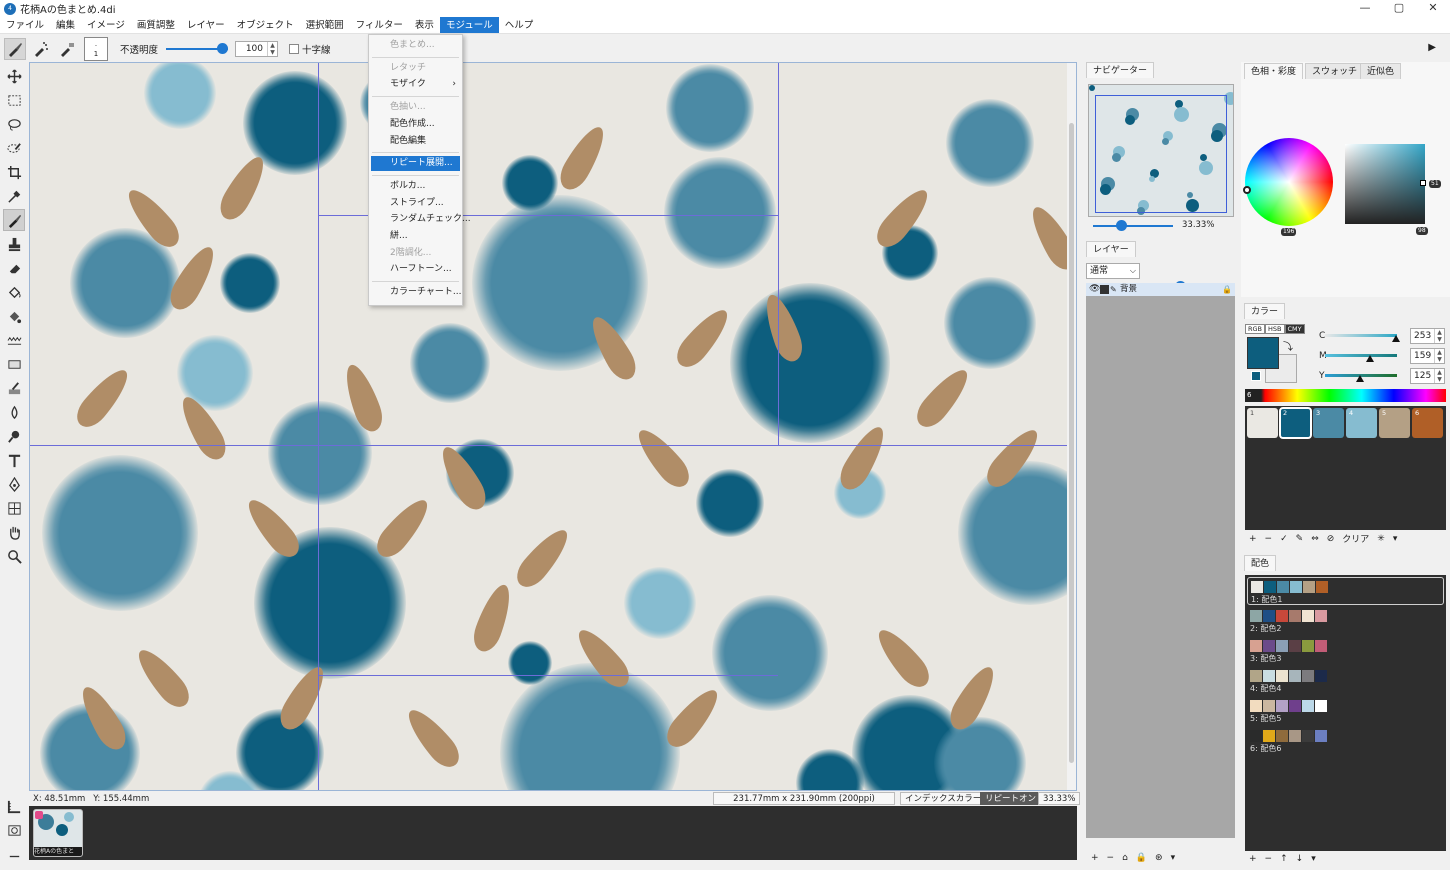 Image resolution: width=1450 pixels, height=870 pixels. What do you see at coordinates (14, 556) in the screenshot?
I see `zoom-tool` at bounding box center [14, 556].